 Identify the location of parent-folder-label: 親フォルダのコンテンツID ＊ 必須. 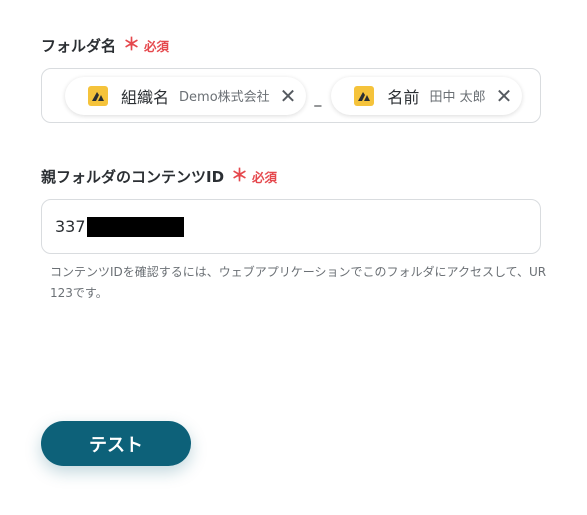
(159, 176).